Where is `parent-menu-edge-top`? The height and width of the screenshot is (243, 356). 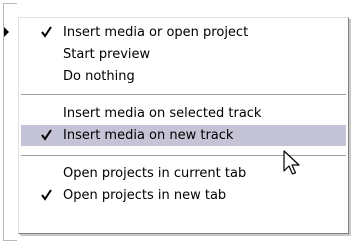 parent-menu-edge-top is located at coordinates (10, 3).